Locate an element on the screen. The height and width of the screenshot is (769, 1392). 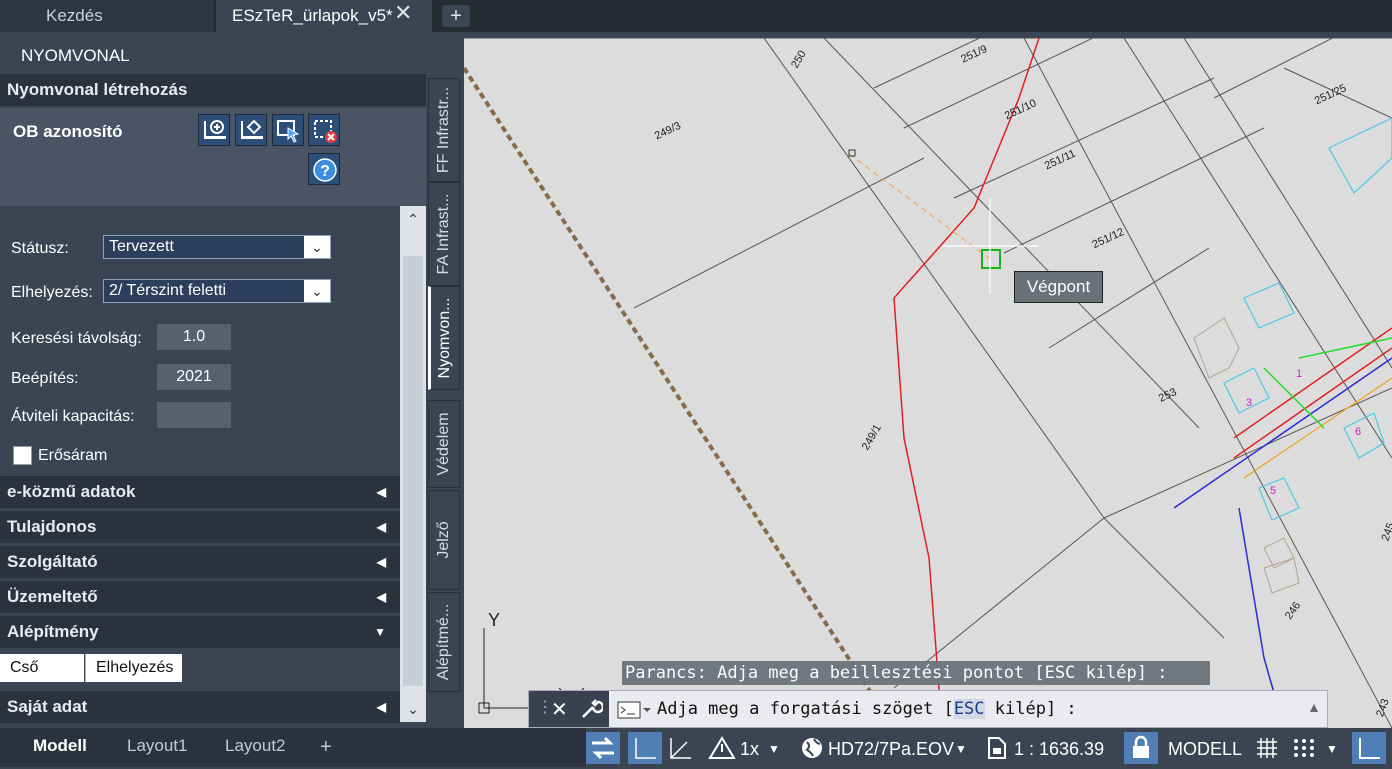
placement-label: Elhelyezés: is located at coordinates (52, 292).